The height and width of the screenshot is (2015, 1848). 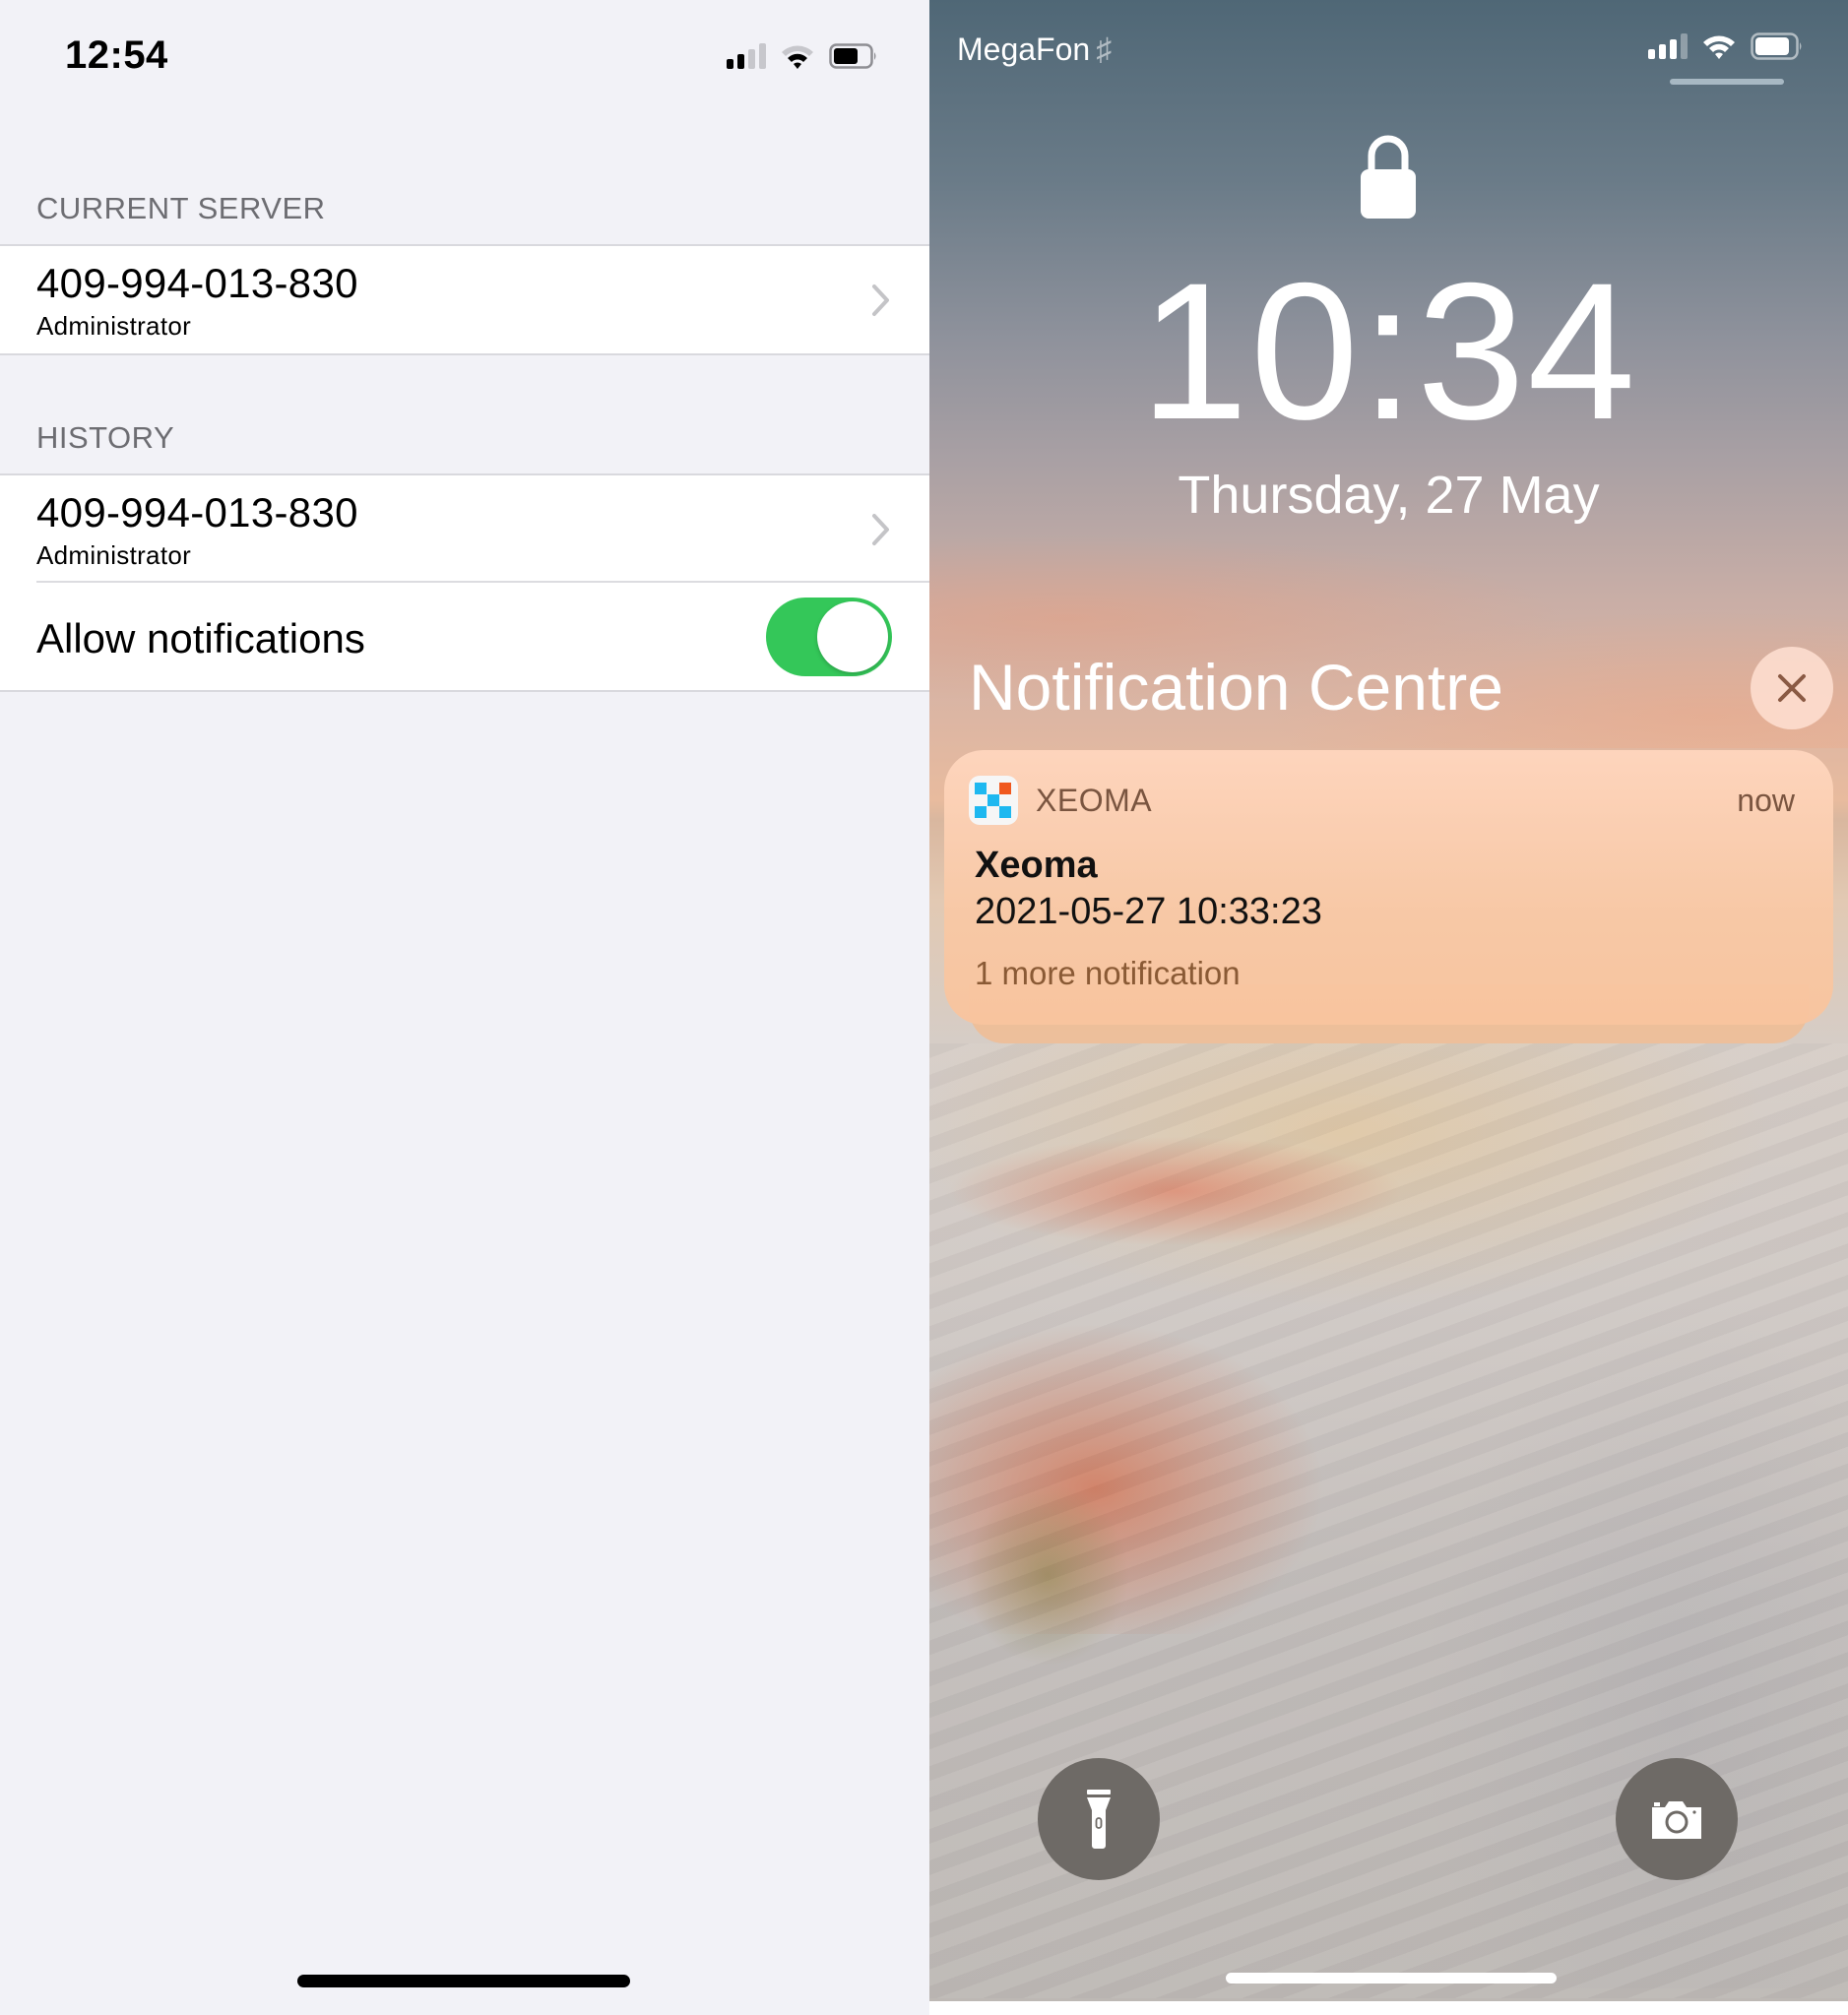 I want to click on wallpaper-rocks-red-band, so click(x=1175, y=1191).